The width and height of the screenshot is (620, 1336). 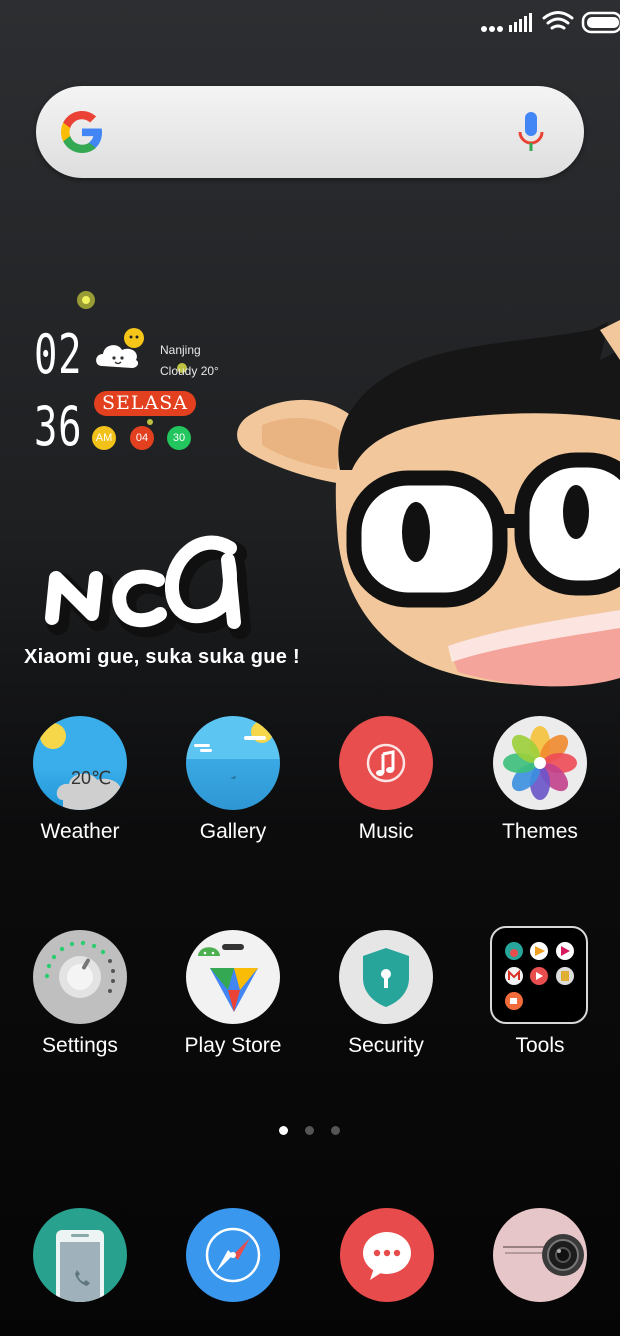 I want to click on clock-hour: 02, so click(x=58, y=354).